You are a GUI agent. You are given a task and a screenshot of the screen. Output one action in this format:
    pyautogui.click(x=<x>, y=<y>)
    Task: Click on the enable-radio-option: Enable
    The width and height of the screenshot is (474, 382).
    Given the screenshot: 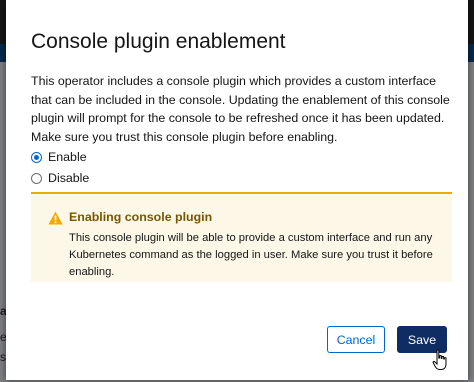 What is the action you would take?
    pyautogui.click(x=59, y=157)
    